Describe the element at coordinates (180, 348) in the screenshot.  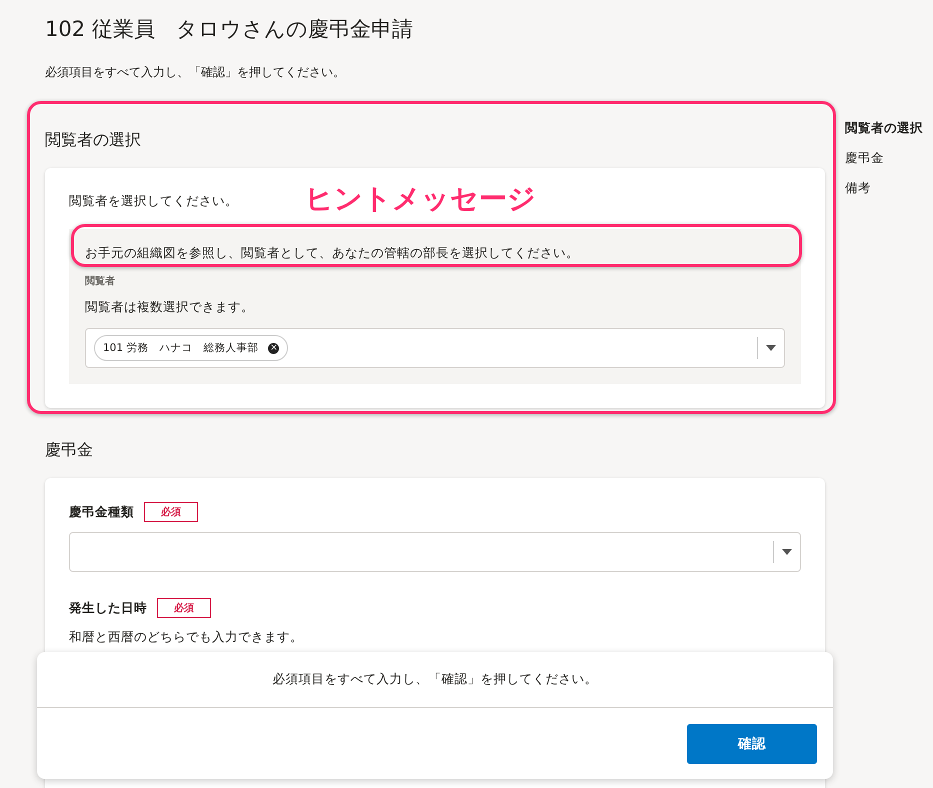
I see `chip-label: 101 労務 ハナコ 総務人事部` at that location.